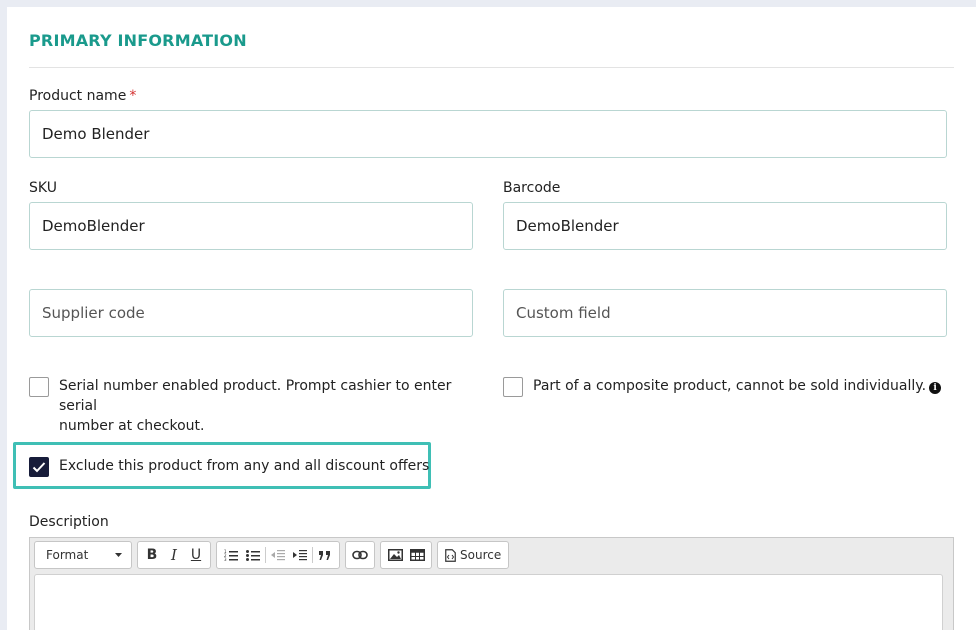  Describe the element at coordinates (132, 426) in the screenshot. I see `serial-number-label-line2: number at checkout.` at that location.